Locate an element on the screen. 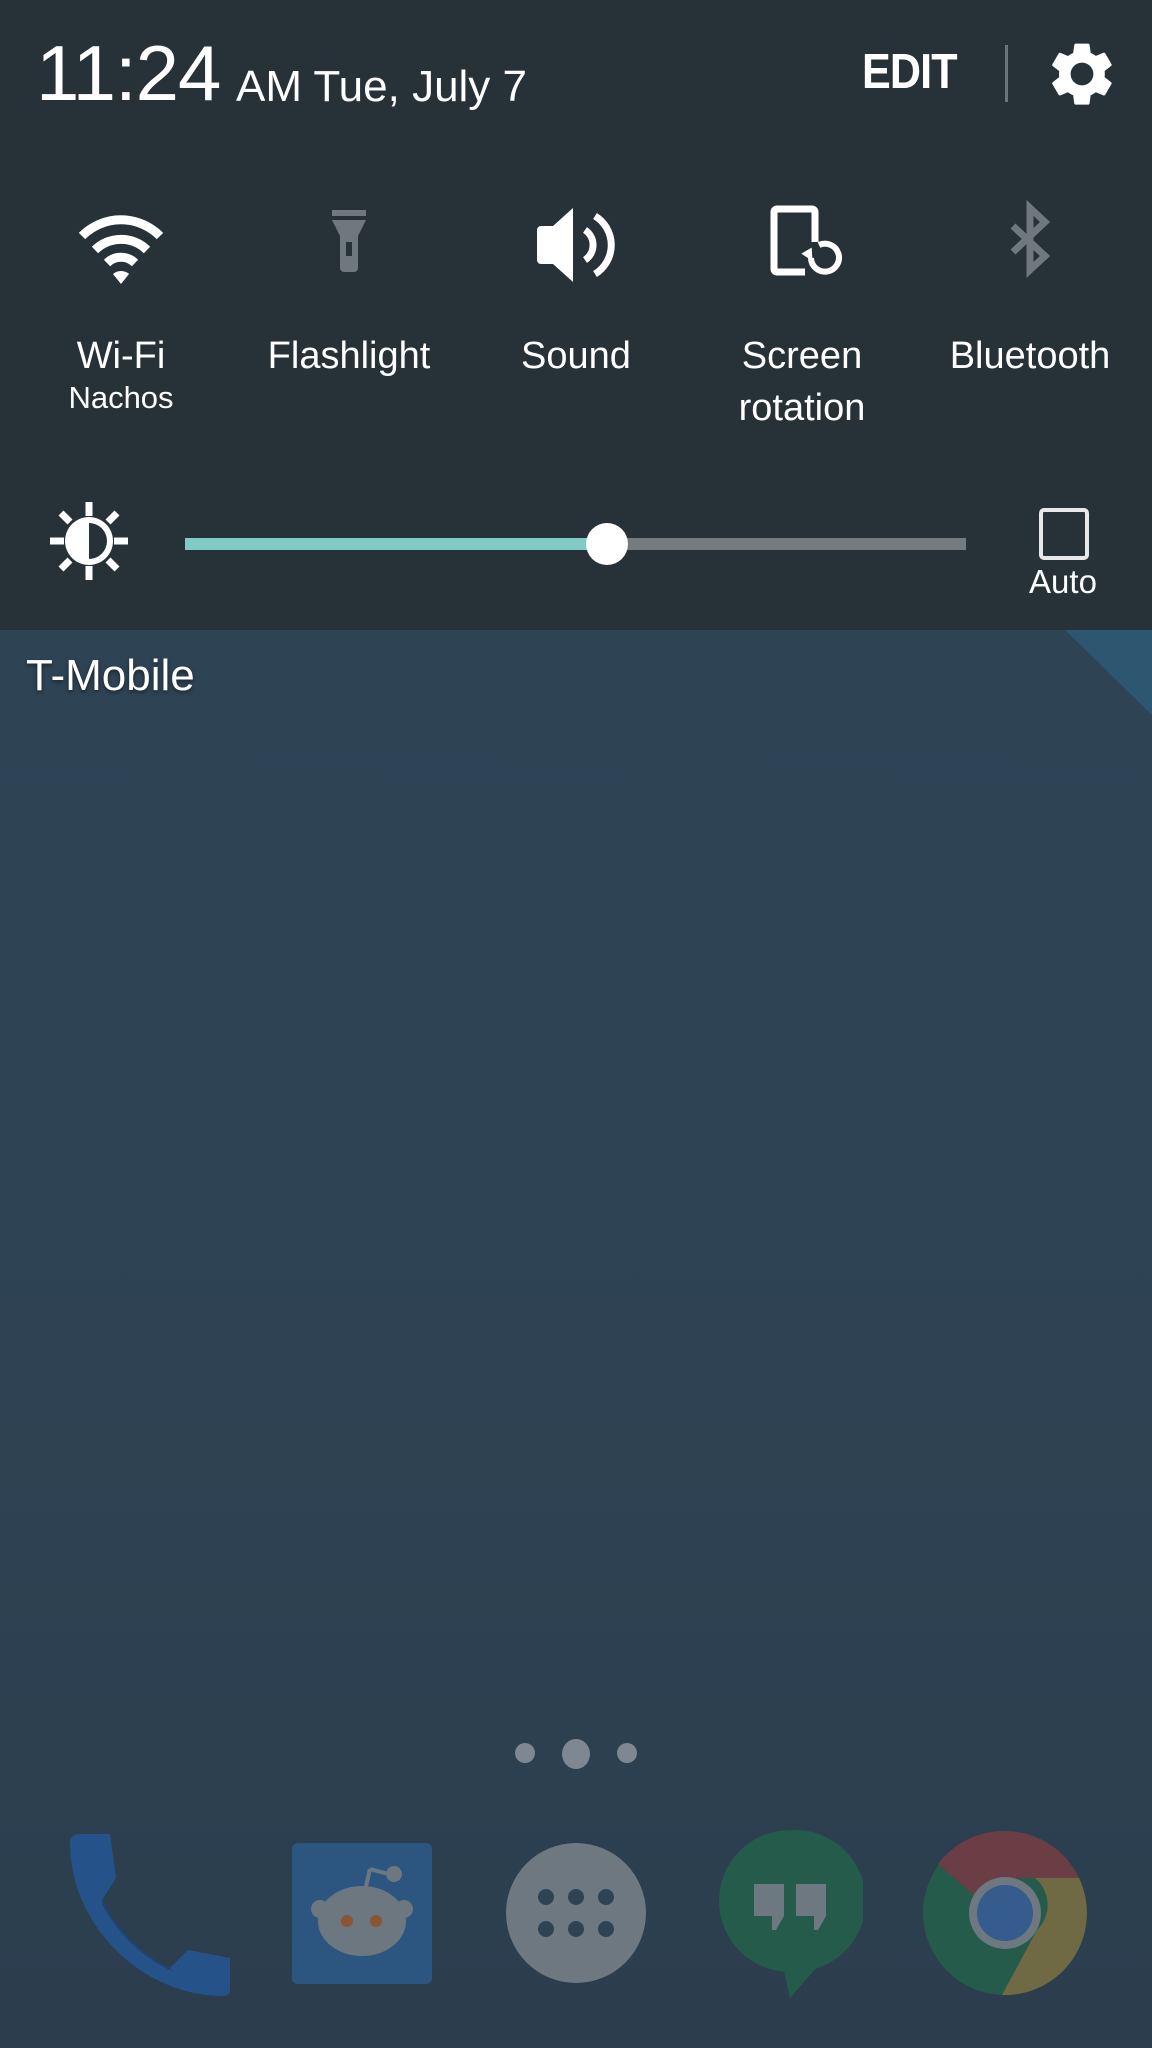  tile-label-line2: rotation is located at coordinates (802, 408).